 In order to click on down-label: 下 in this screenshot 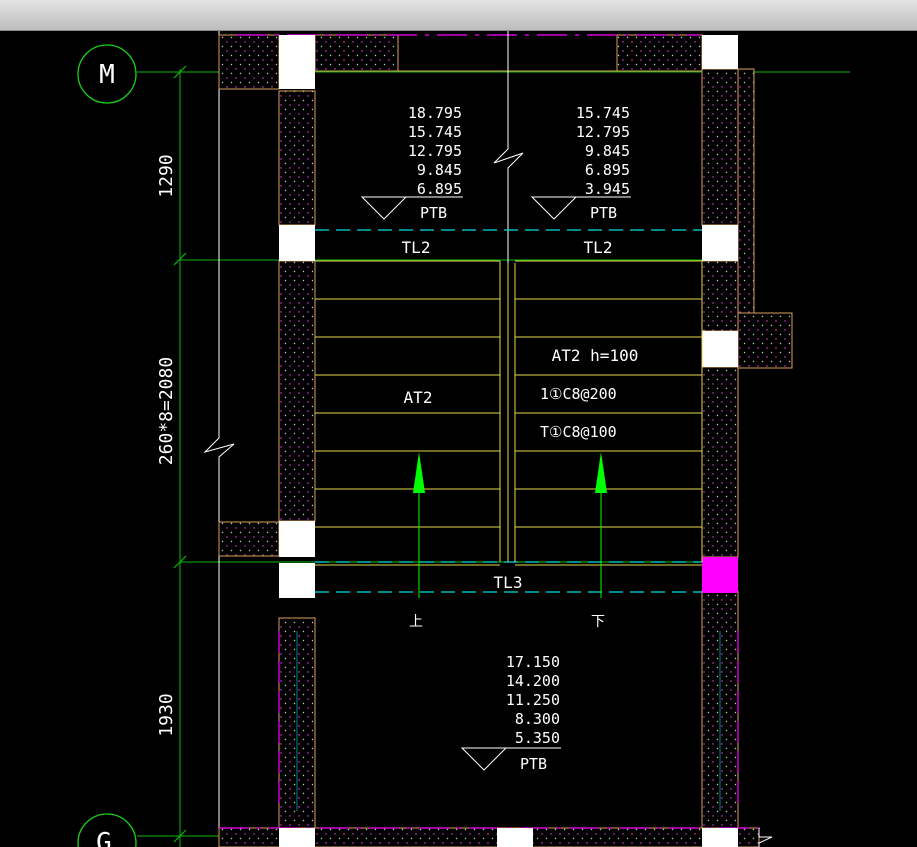, I will do `click(598, 622)`.